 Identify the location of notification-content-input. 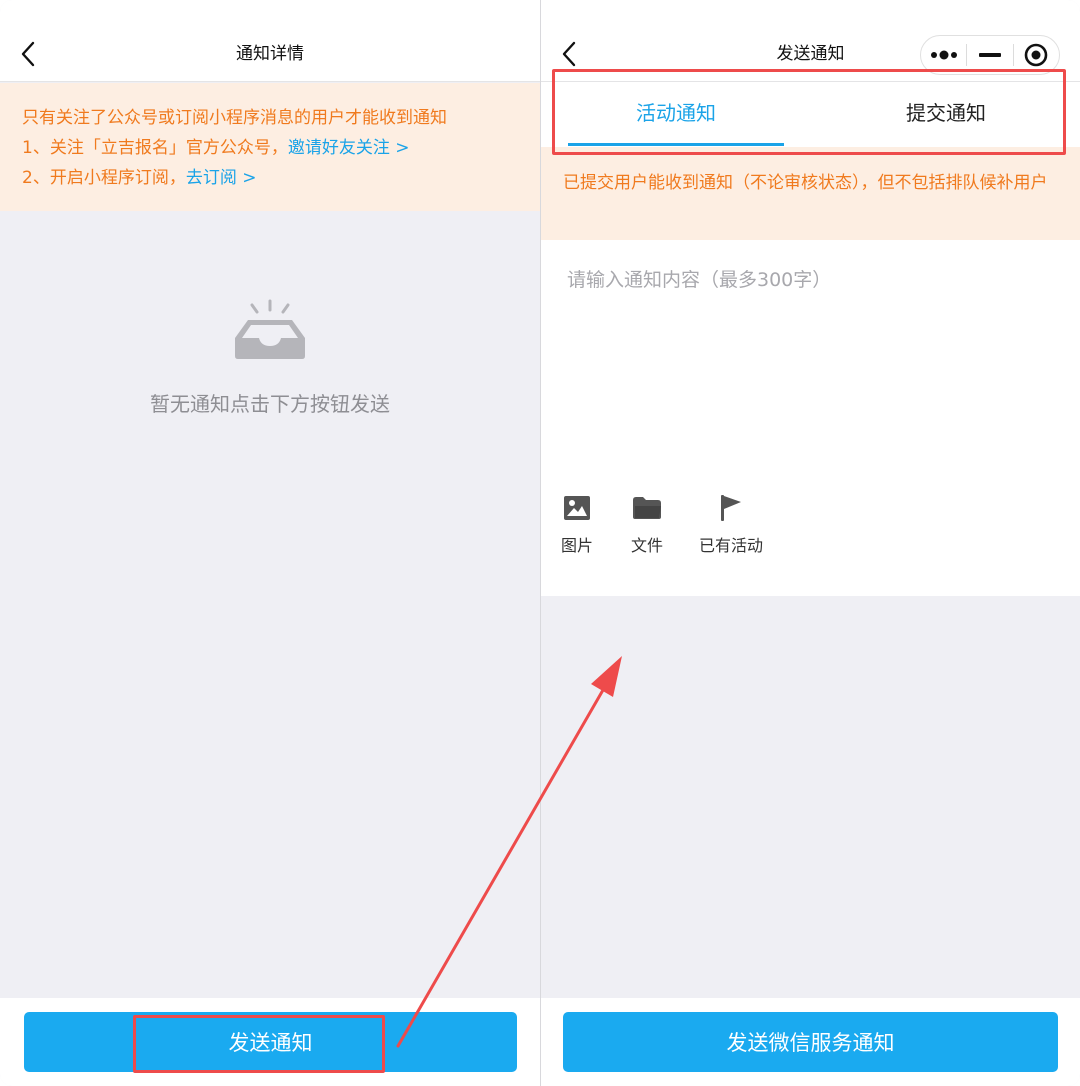
(807, 366).